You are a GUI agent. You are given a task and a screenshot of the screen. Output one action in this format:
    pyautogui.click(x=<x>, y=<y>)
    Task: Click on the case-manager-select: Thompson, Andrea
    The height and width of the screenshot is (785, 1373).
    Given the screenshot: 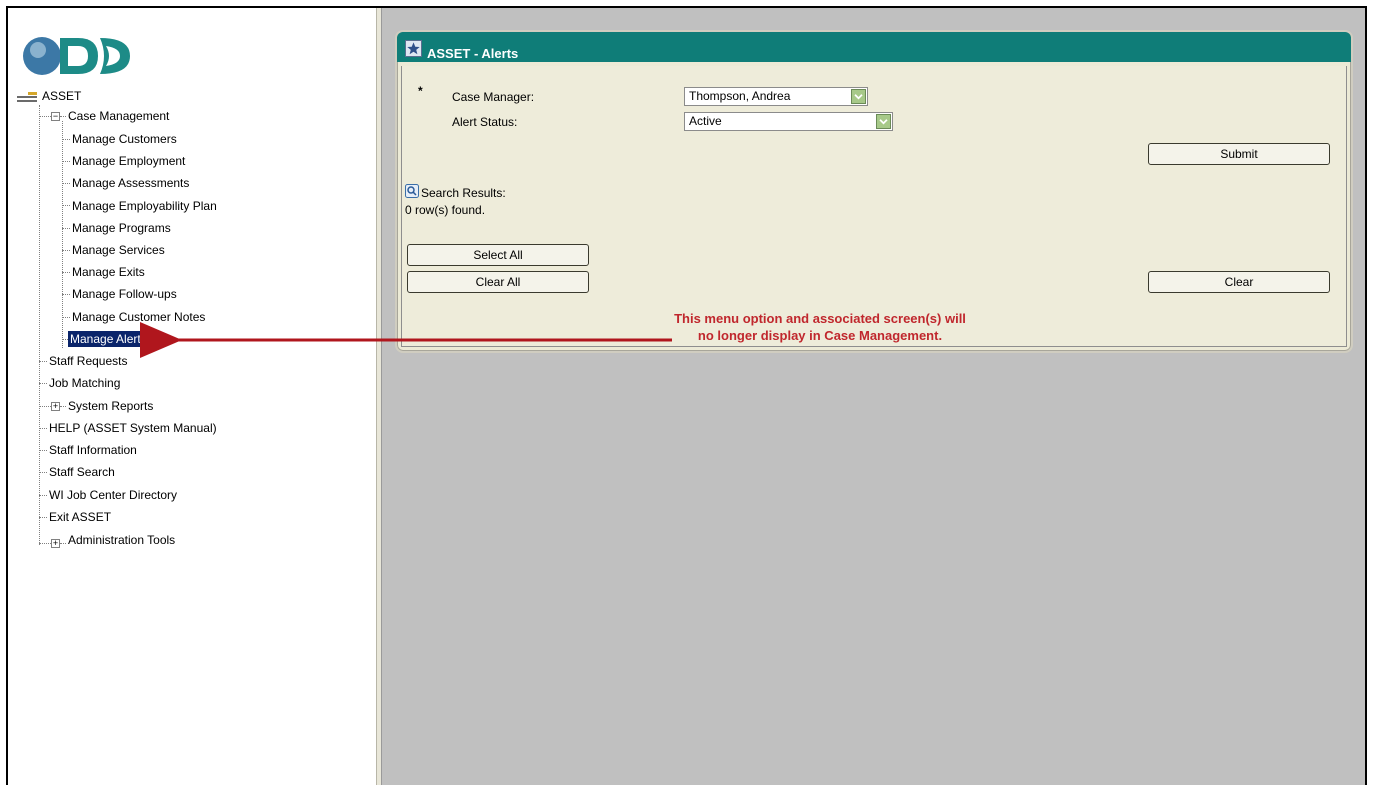 What is the action you would take?
    pyautogui.click(x=776, y=96)
    